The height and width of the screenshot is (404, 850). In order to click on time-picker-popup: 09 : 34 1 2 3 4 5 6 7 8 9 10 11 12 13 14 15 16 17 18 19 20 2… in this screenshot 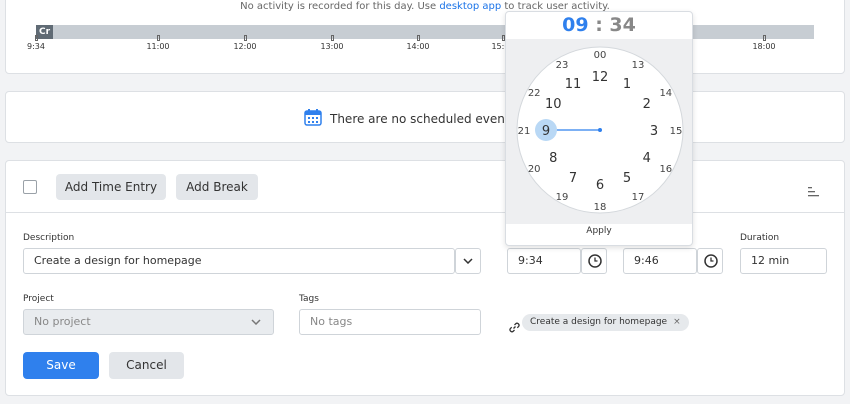, I will do `click(599, 128)`.